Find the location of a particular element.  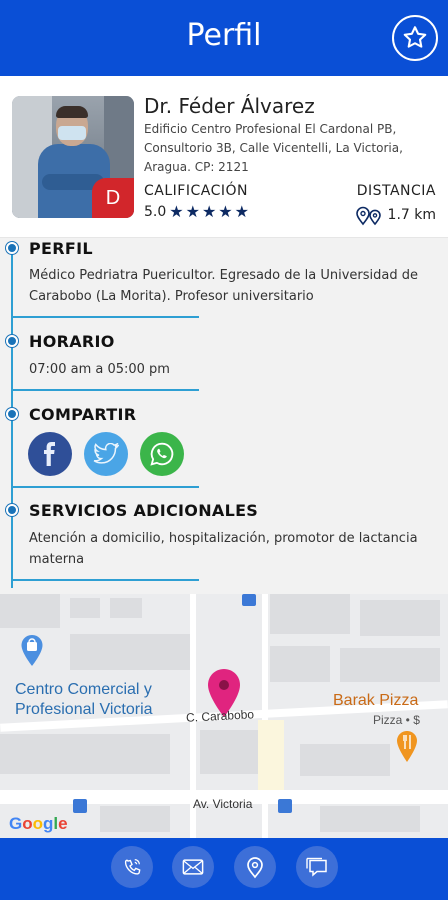

share-twitter-button is located at coordinates (106, 454).